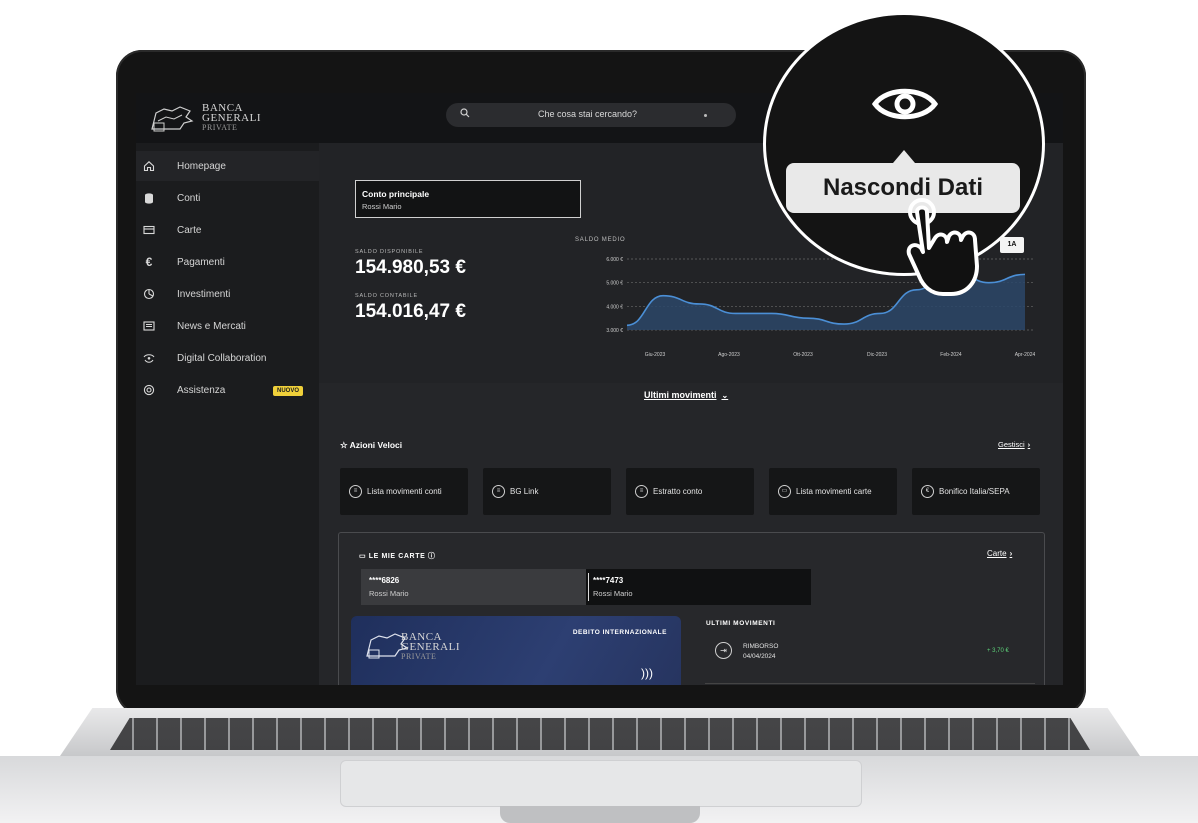 The height and width of the screenshot is (823, 1198). Describe the element at coordinates (723, 650) in the screenshot. I see `refund-icon: ⇥` at that location.